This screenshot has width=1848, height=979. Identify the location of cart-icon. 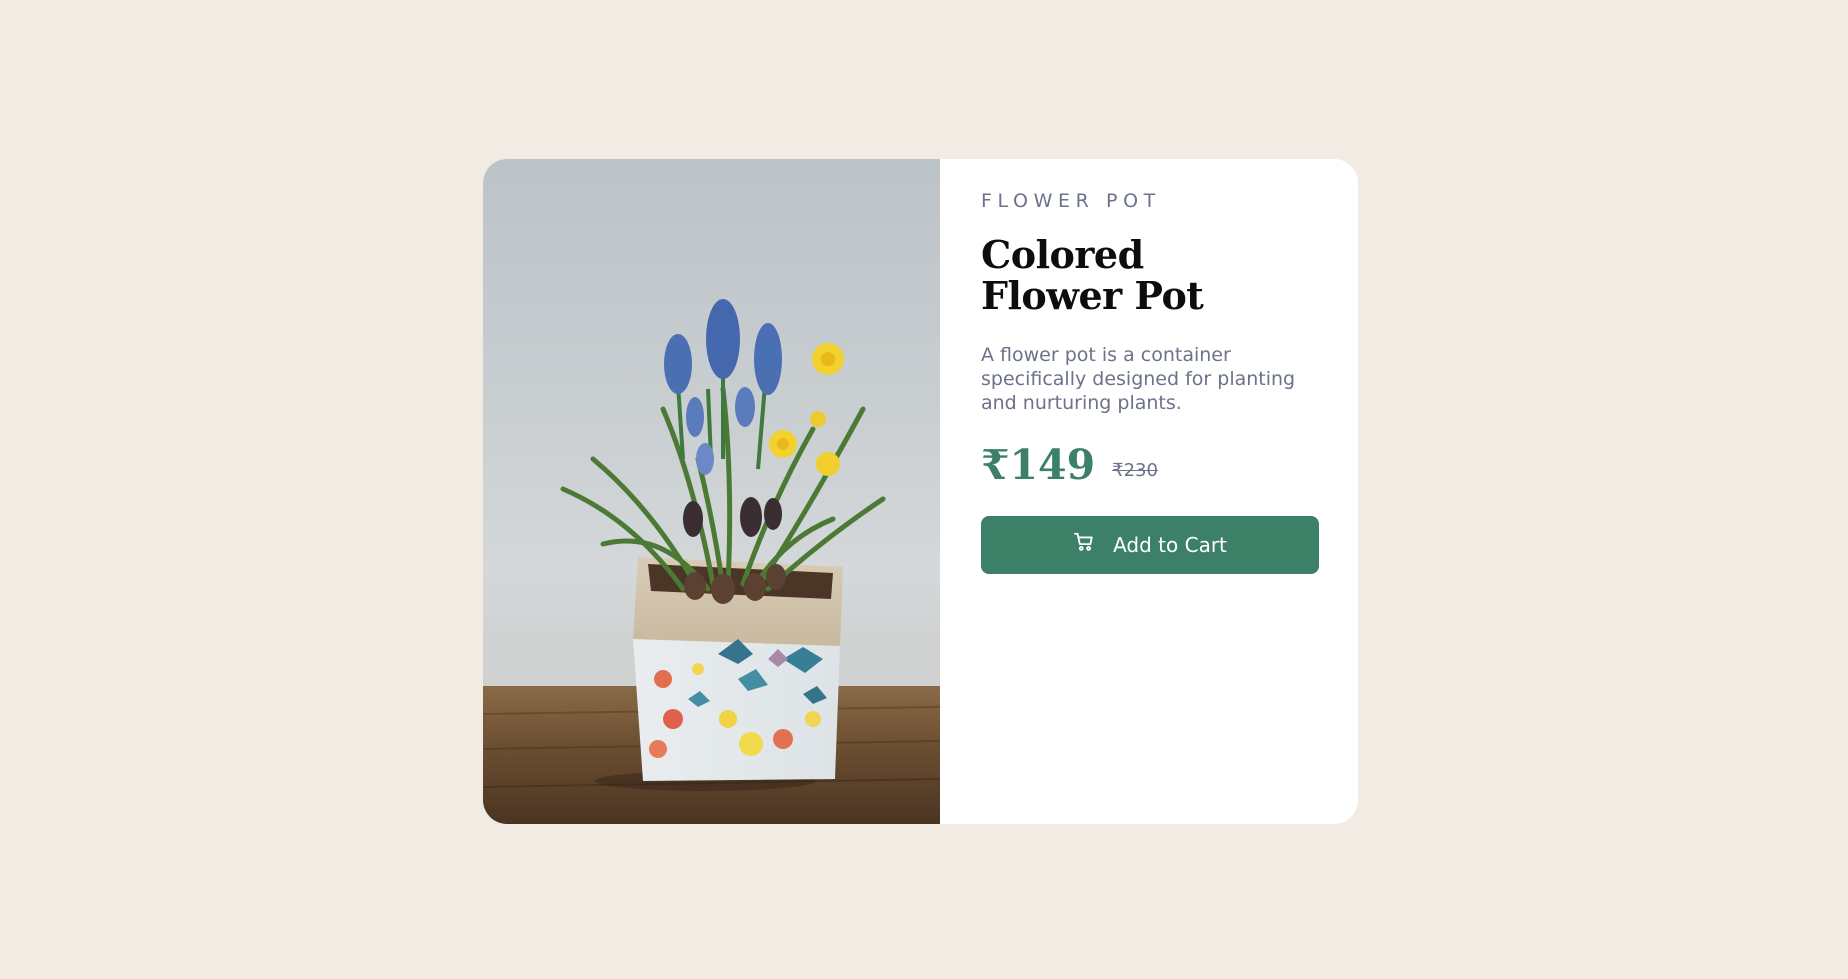
(1084, 542).